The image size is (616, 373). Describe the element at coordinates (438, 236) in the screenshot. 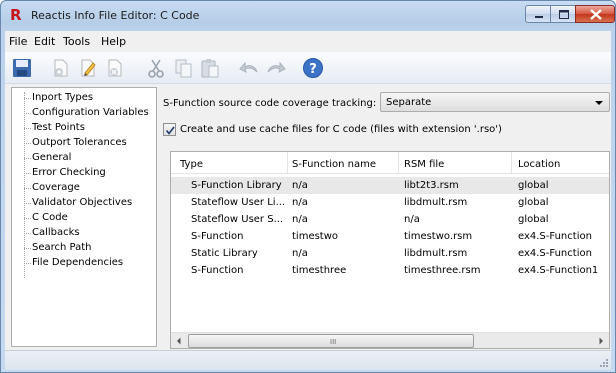

I see `table-cell: timestwo.rsm` at that location.